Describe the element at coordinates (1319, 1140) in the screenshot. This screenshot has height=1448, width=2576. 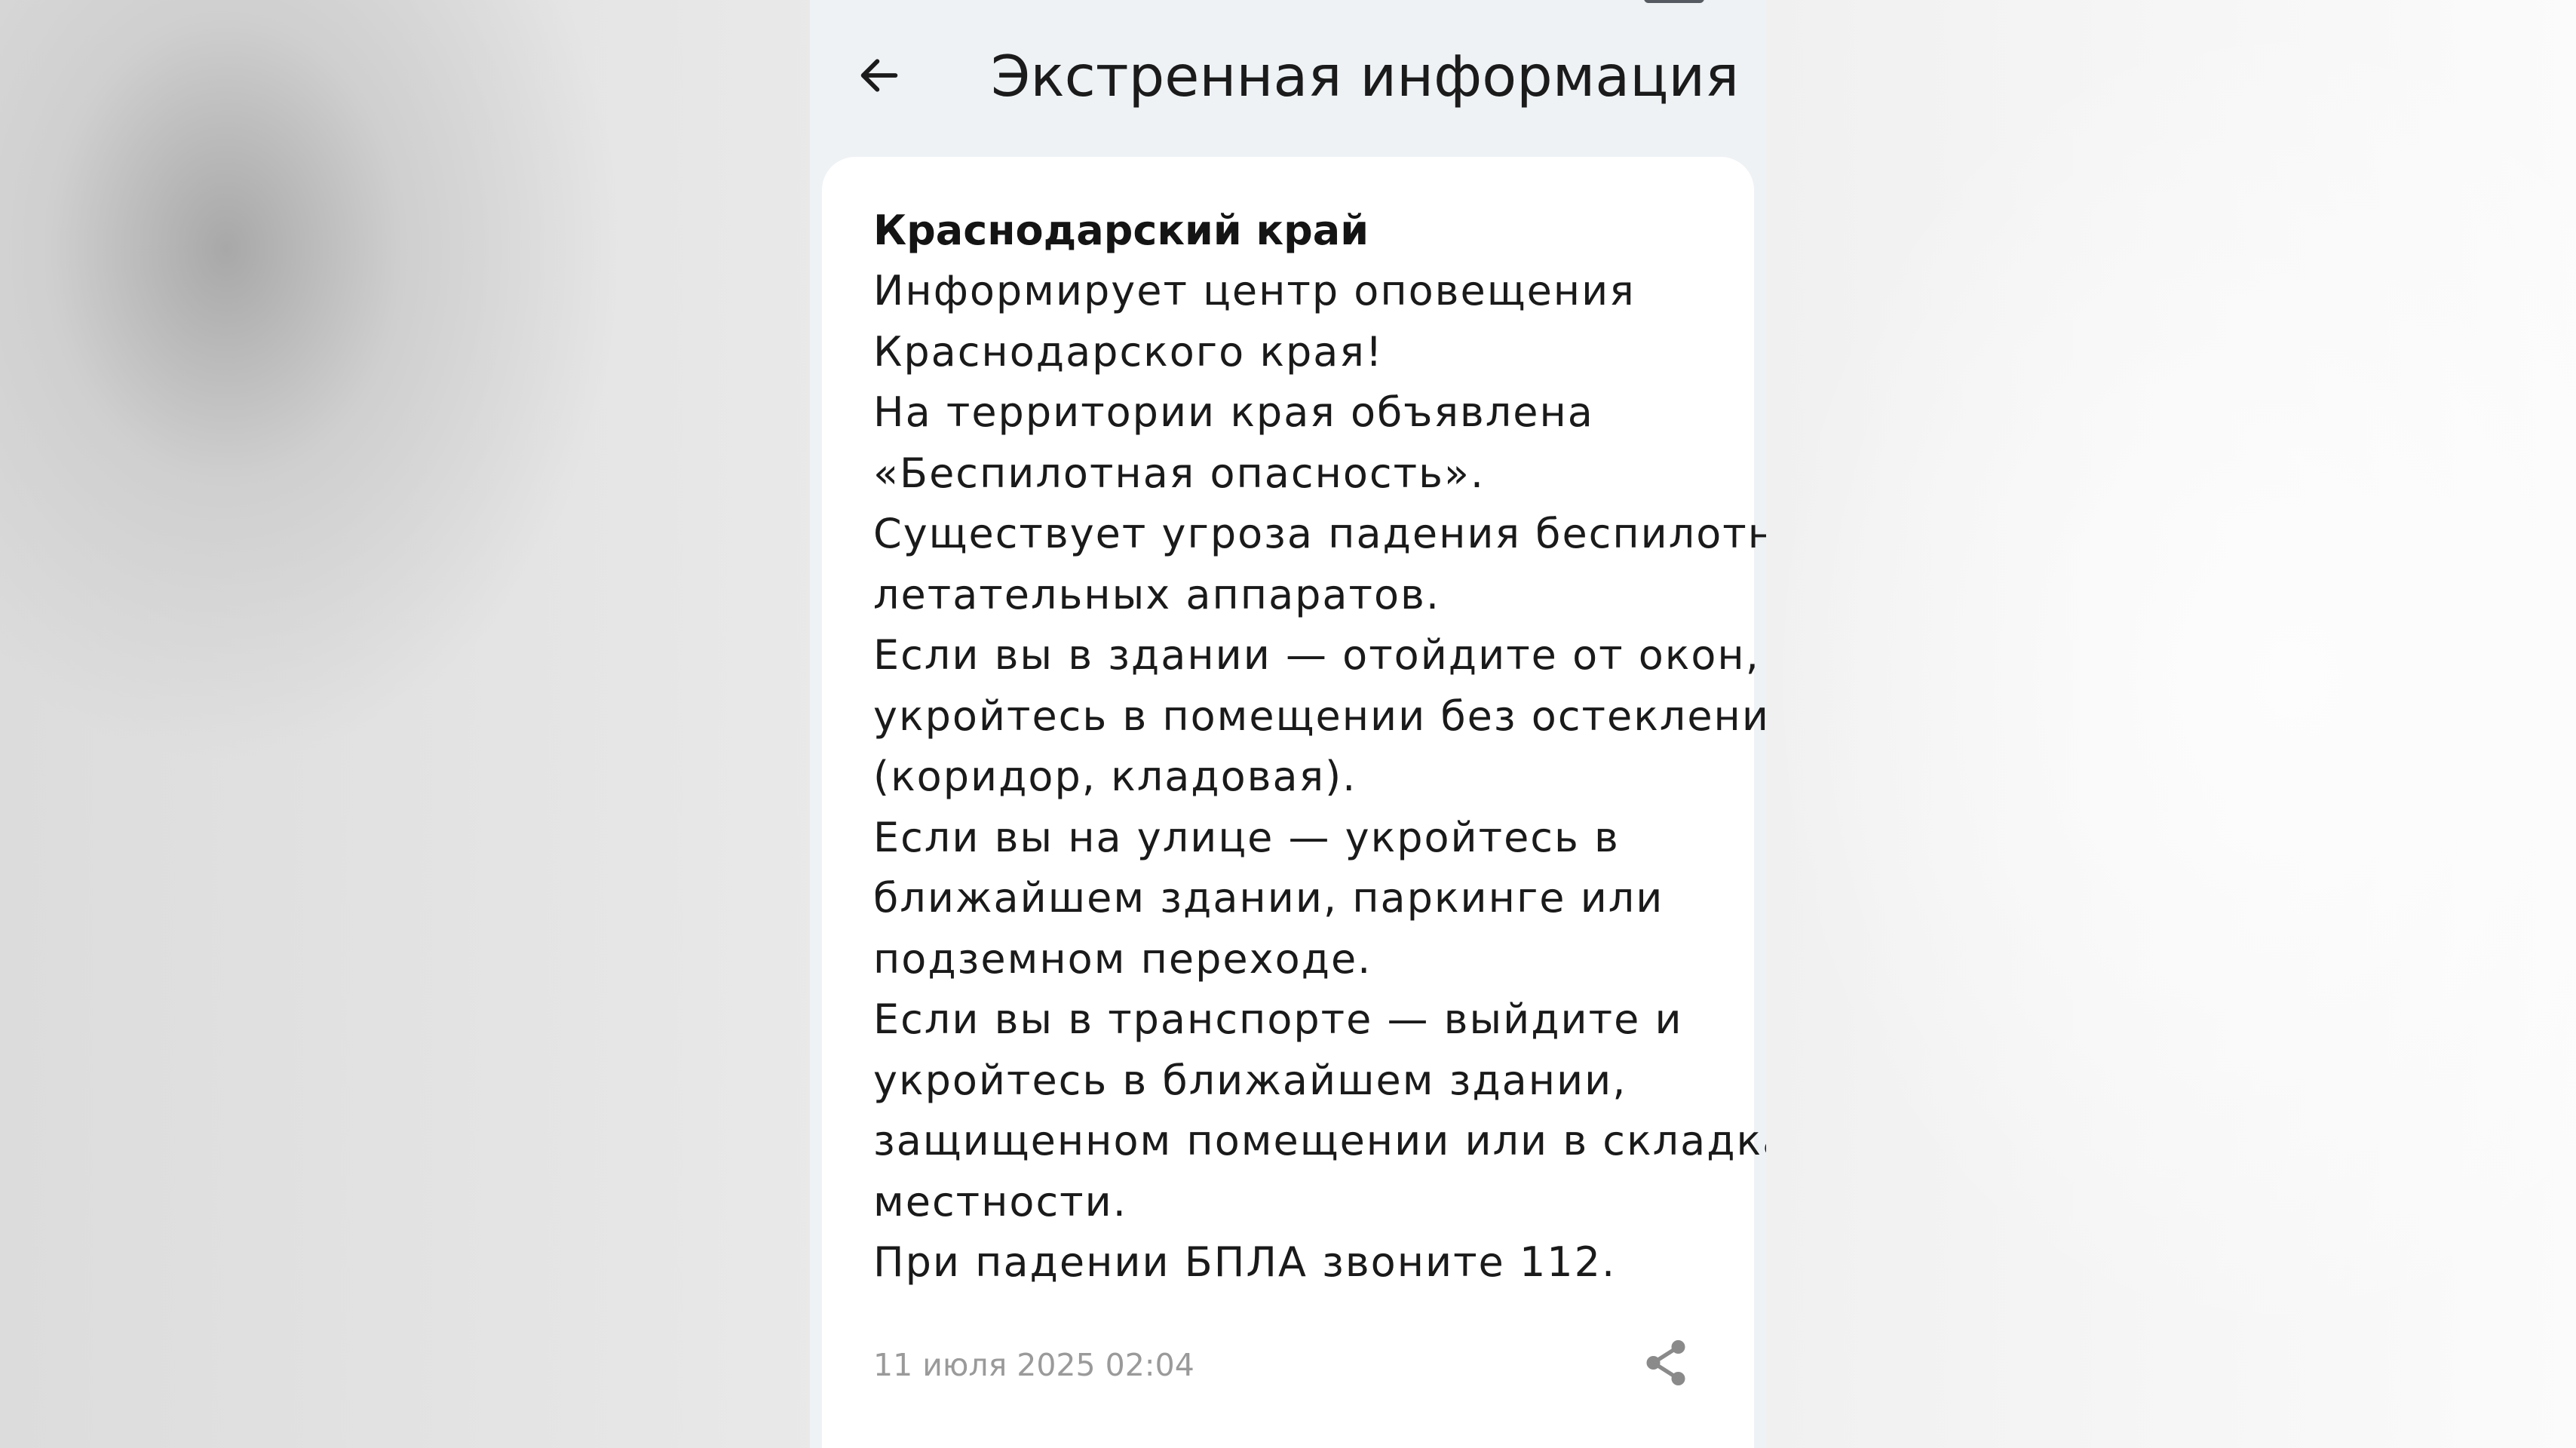
I see `message-line: защищенном помещении или в складках` at that location.